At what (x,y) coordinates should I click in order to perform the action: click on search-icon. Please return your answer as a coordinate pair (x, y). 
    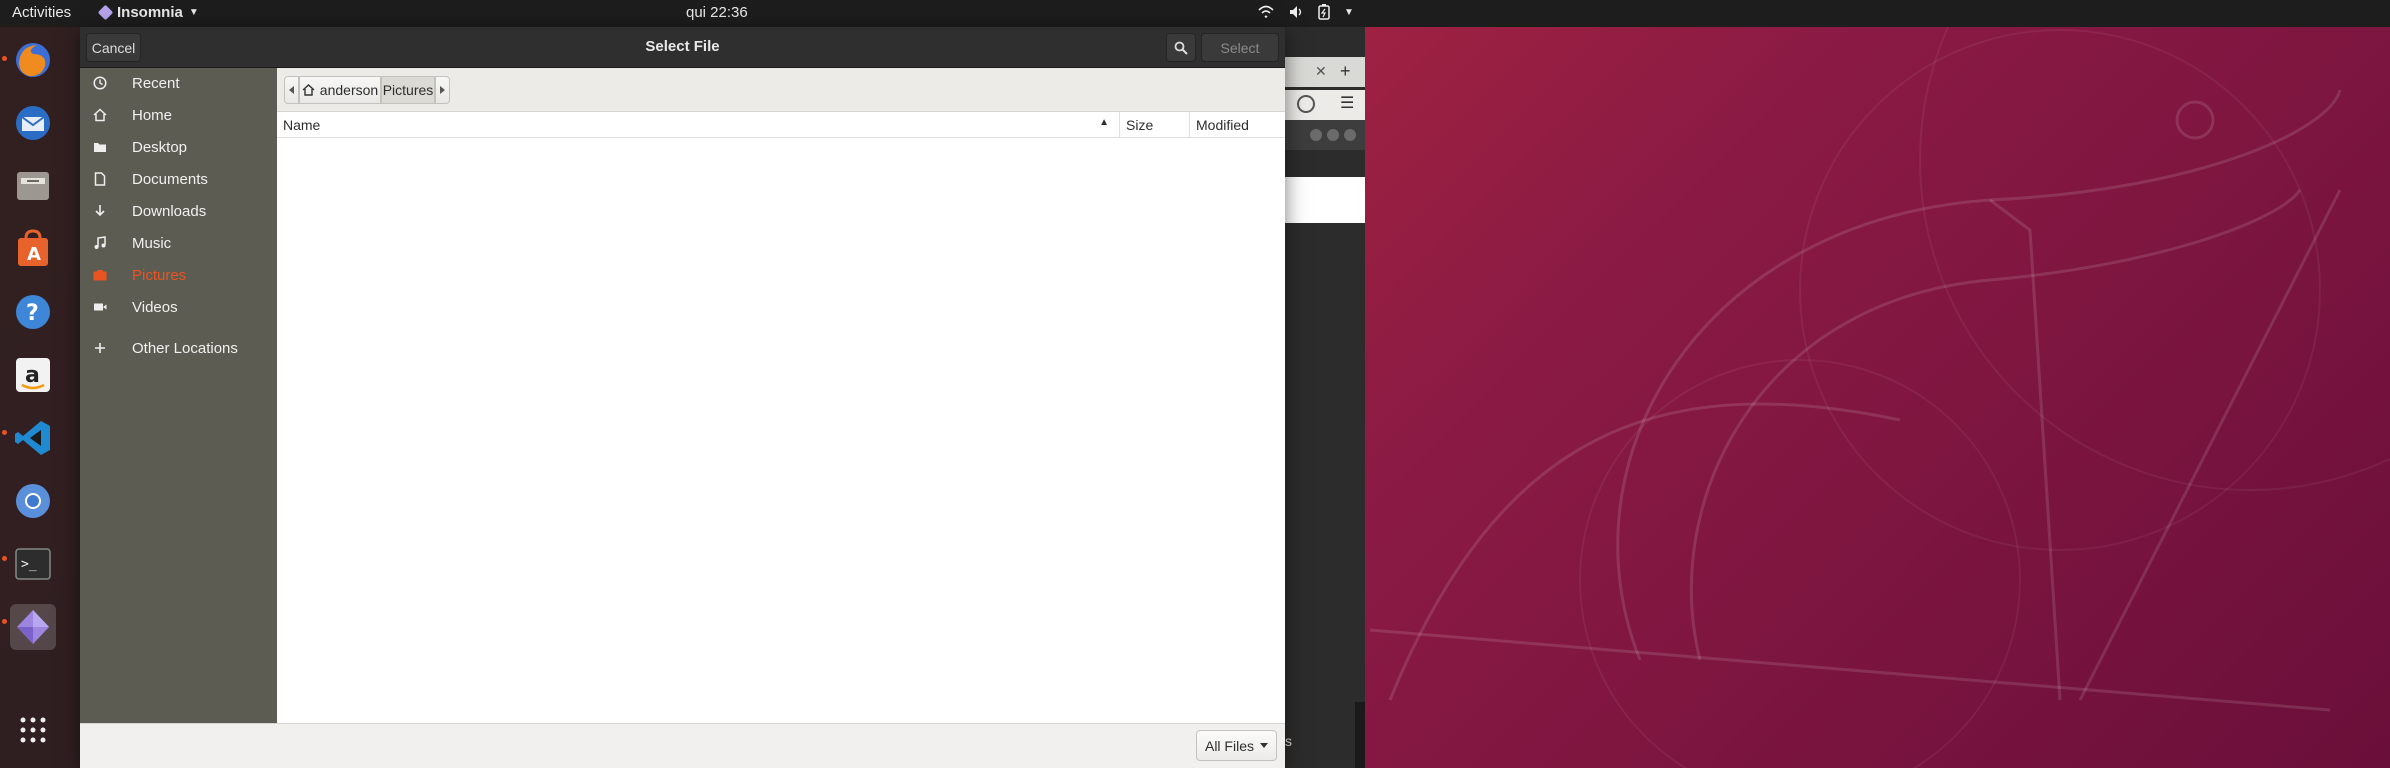
    Looking at the image, I should click on (1181, 48).